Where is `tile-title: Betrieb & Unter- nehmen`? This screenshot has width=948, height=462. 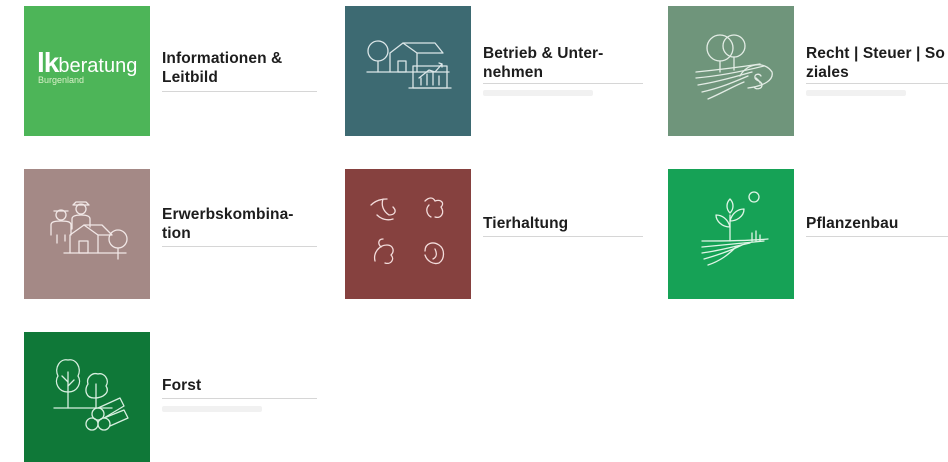
tile-title: Betrieb & Unter- nehmen is located at coordinates (543, 63).